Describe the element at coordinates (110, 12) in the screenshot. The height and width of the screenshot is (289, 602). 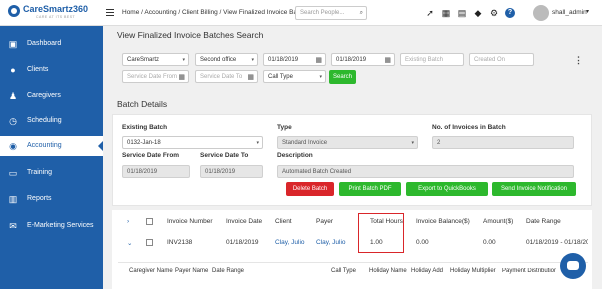
I see `menu-toggle-icon` at that location.